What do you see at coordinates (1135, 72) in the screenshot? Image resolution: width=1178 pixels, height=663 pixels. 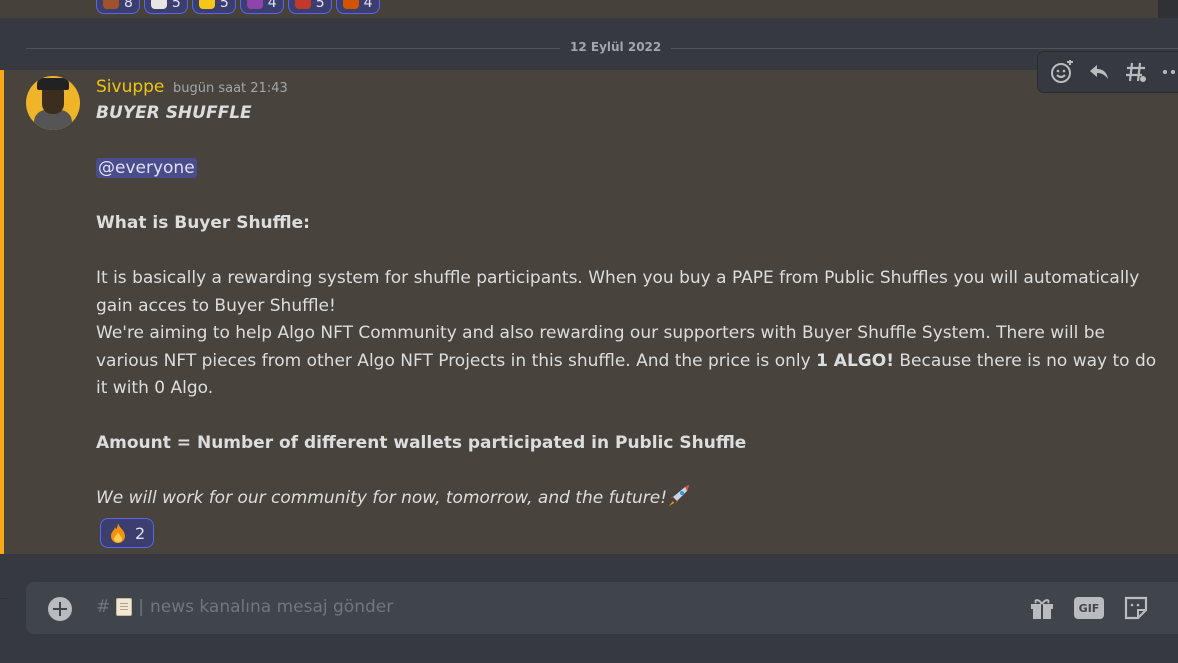 I see `thread-icon` at bounding box center [1135, 72].